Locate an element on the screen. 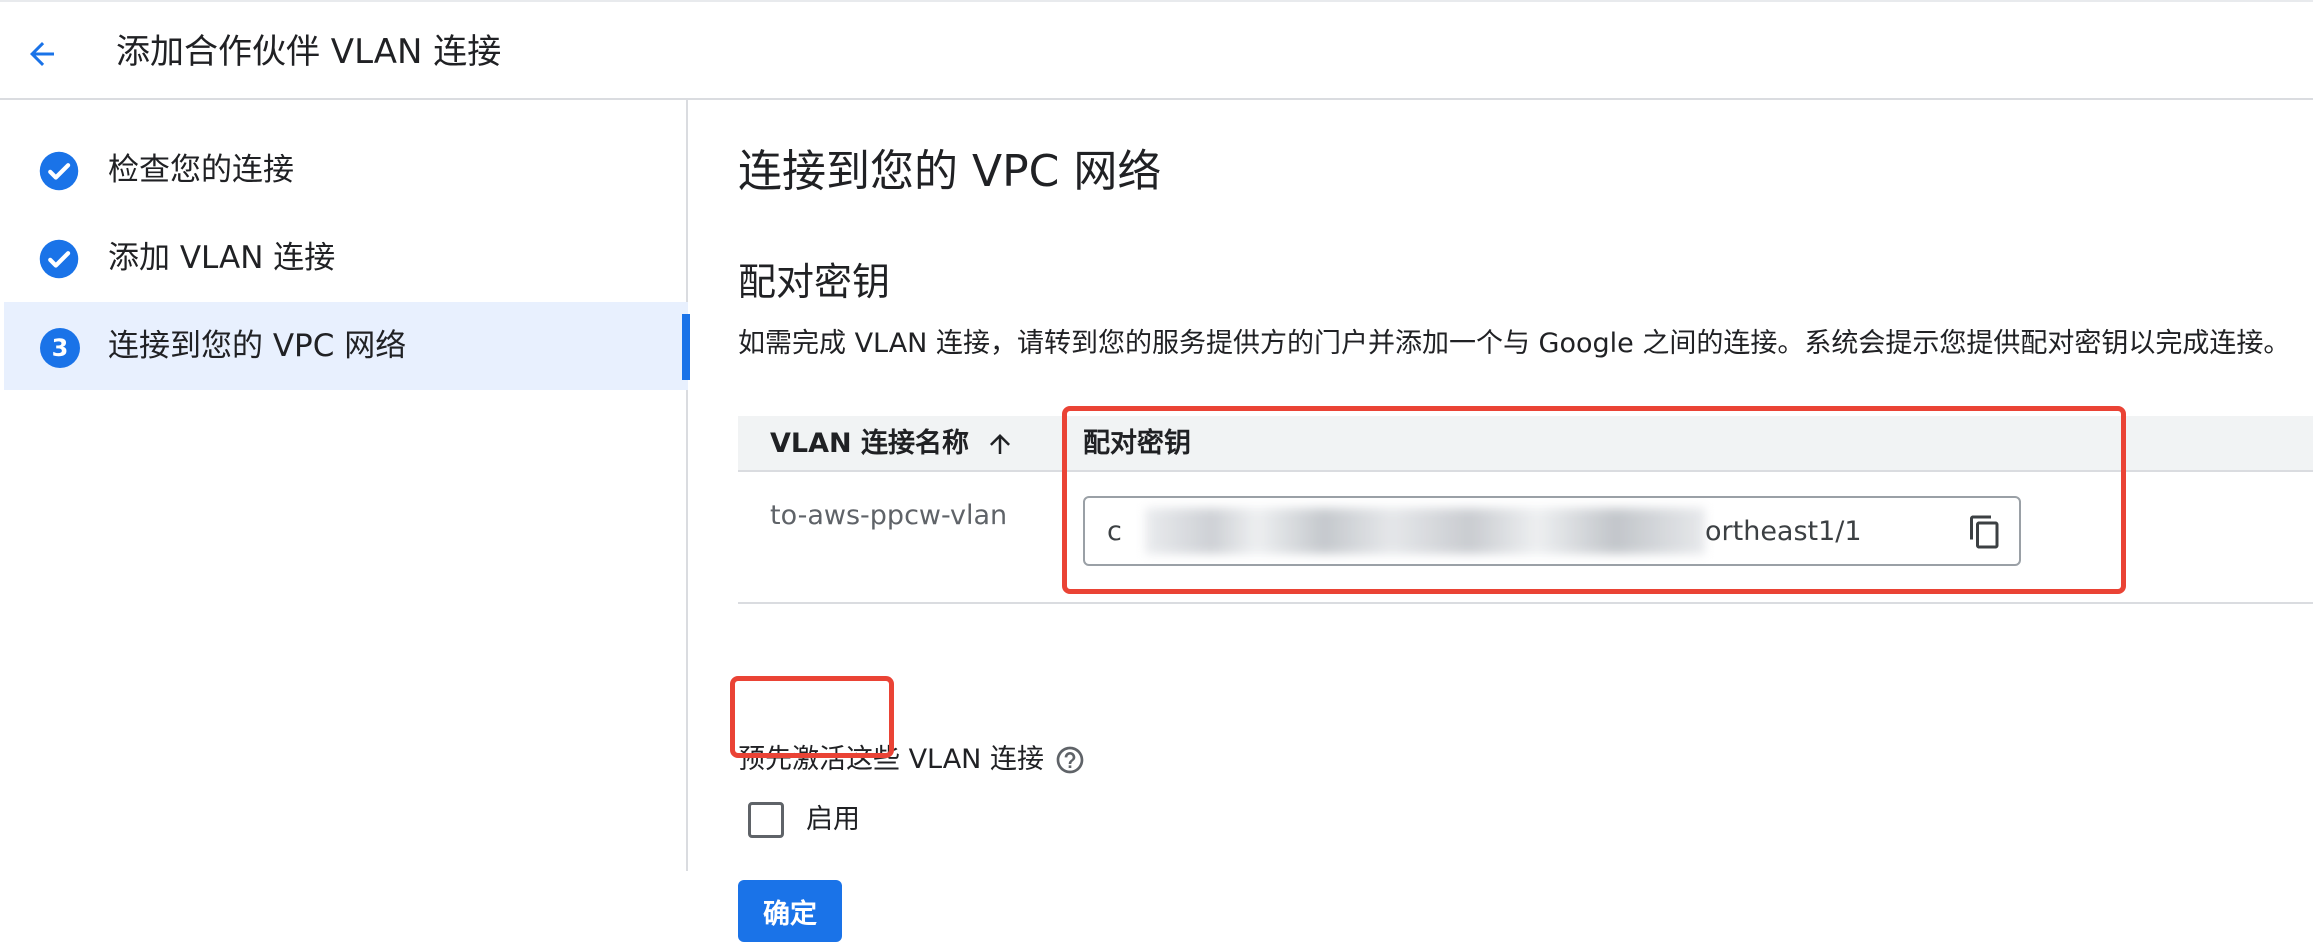 The width and height of the screenshot is (2313, 942). page-header: 添加合作伙伴 VLAN 连接 is located at coordinates (1156, 50).